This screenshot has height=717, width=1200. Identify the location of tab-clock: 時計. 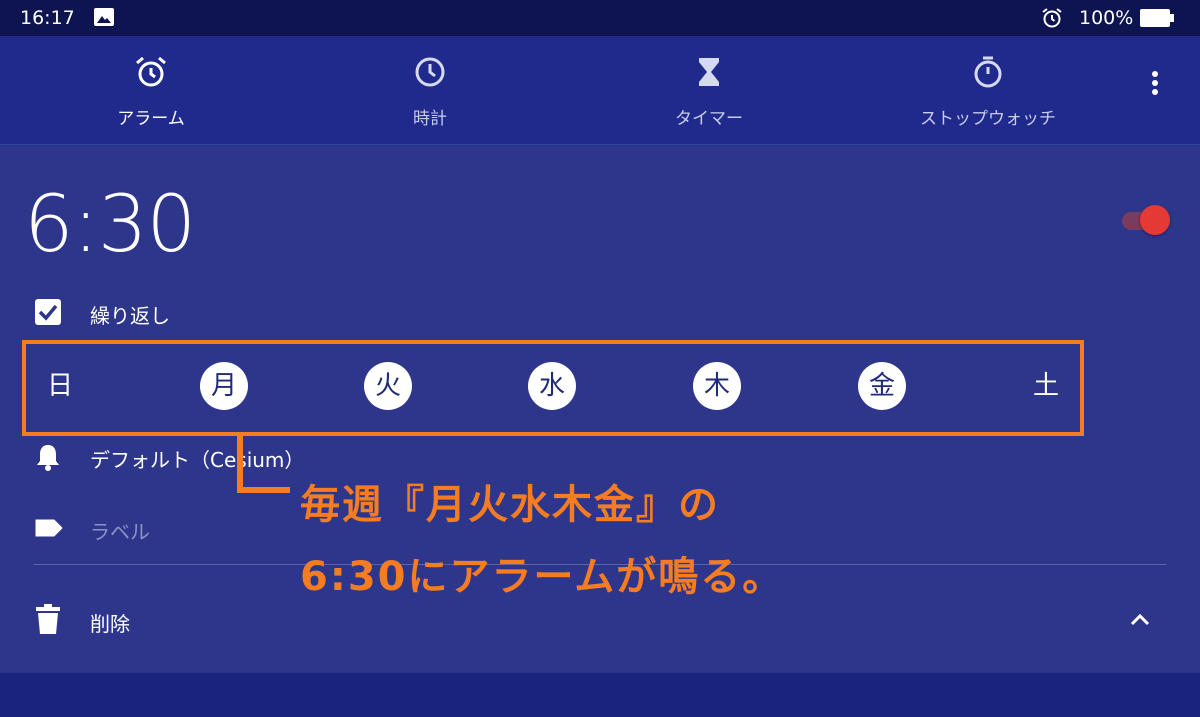
(430, 90).